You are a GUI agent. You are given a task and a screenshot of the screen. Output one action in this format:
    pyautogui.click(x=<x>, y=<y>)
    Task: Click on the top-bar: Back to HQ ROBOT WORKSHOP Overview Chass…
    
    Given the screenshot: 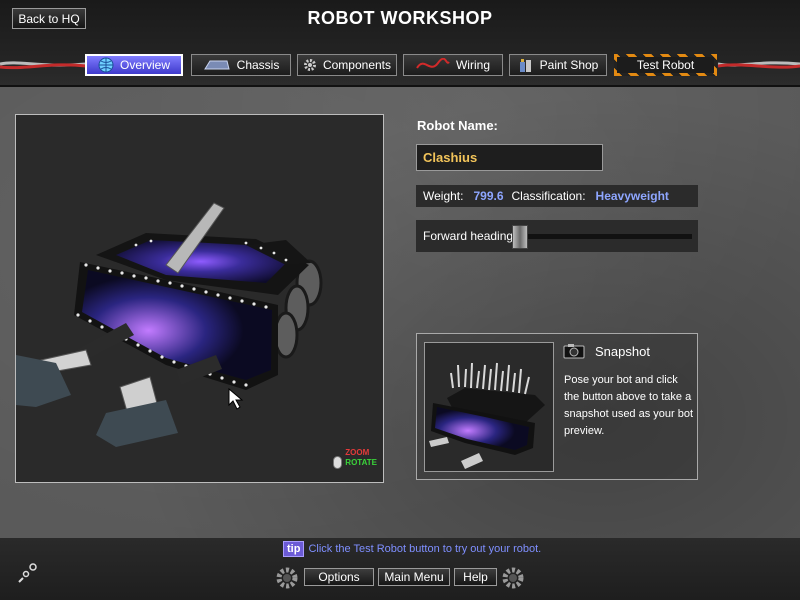 What is the action you would take?
    pyautogui.click(x=400, y=43)
    